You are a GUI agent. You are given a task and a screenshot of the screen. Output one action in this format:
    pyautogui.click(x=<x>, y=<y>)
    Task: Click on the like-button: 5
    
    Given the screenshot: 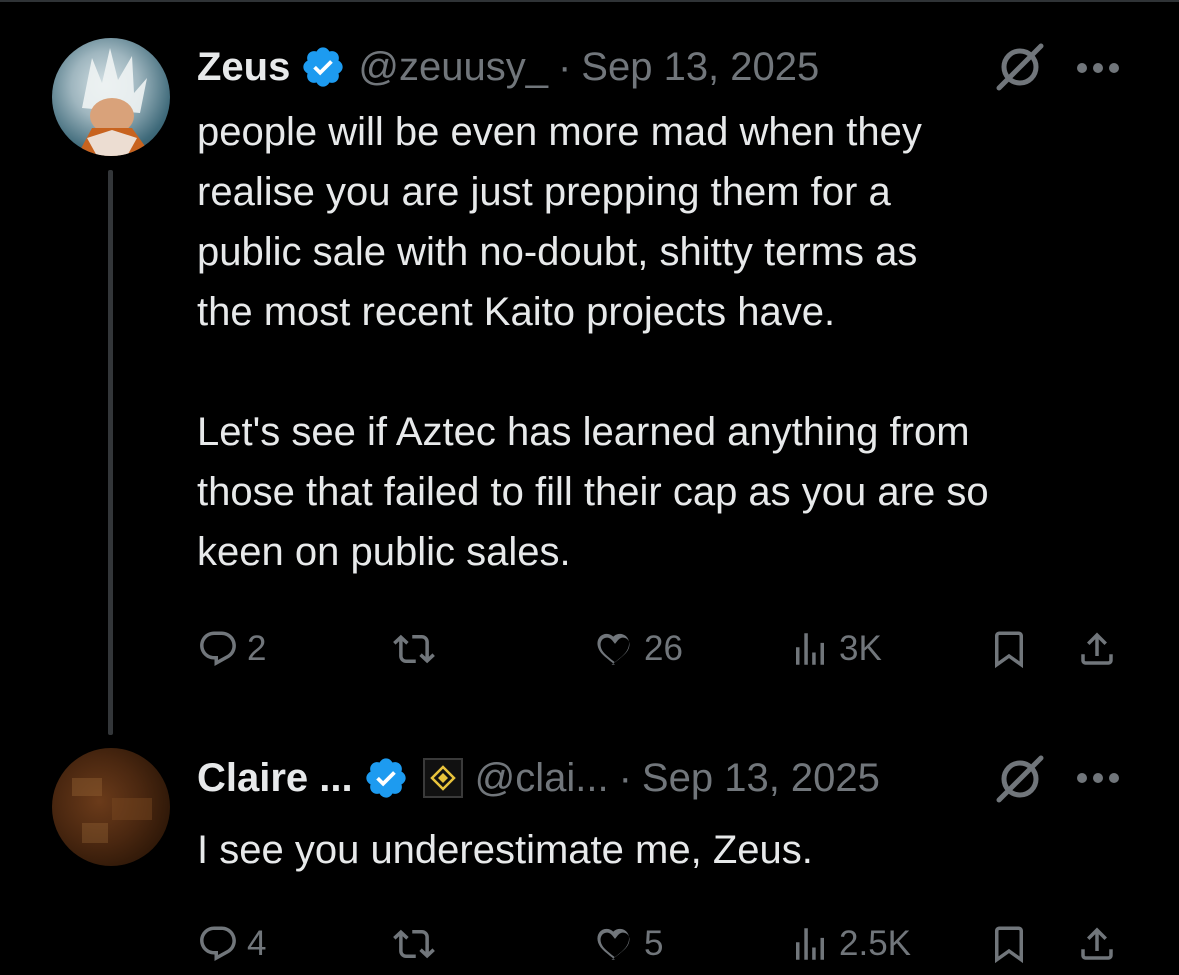 What is the action you would take?
    pyautogui.click(x=628, y=944)
    